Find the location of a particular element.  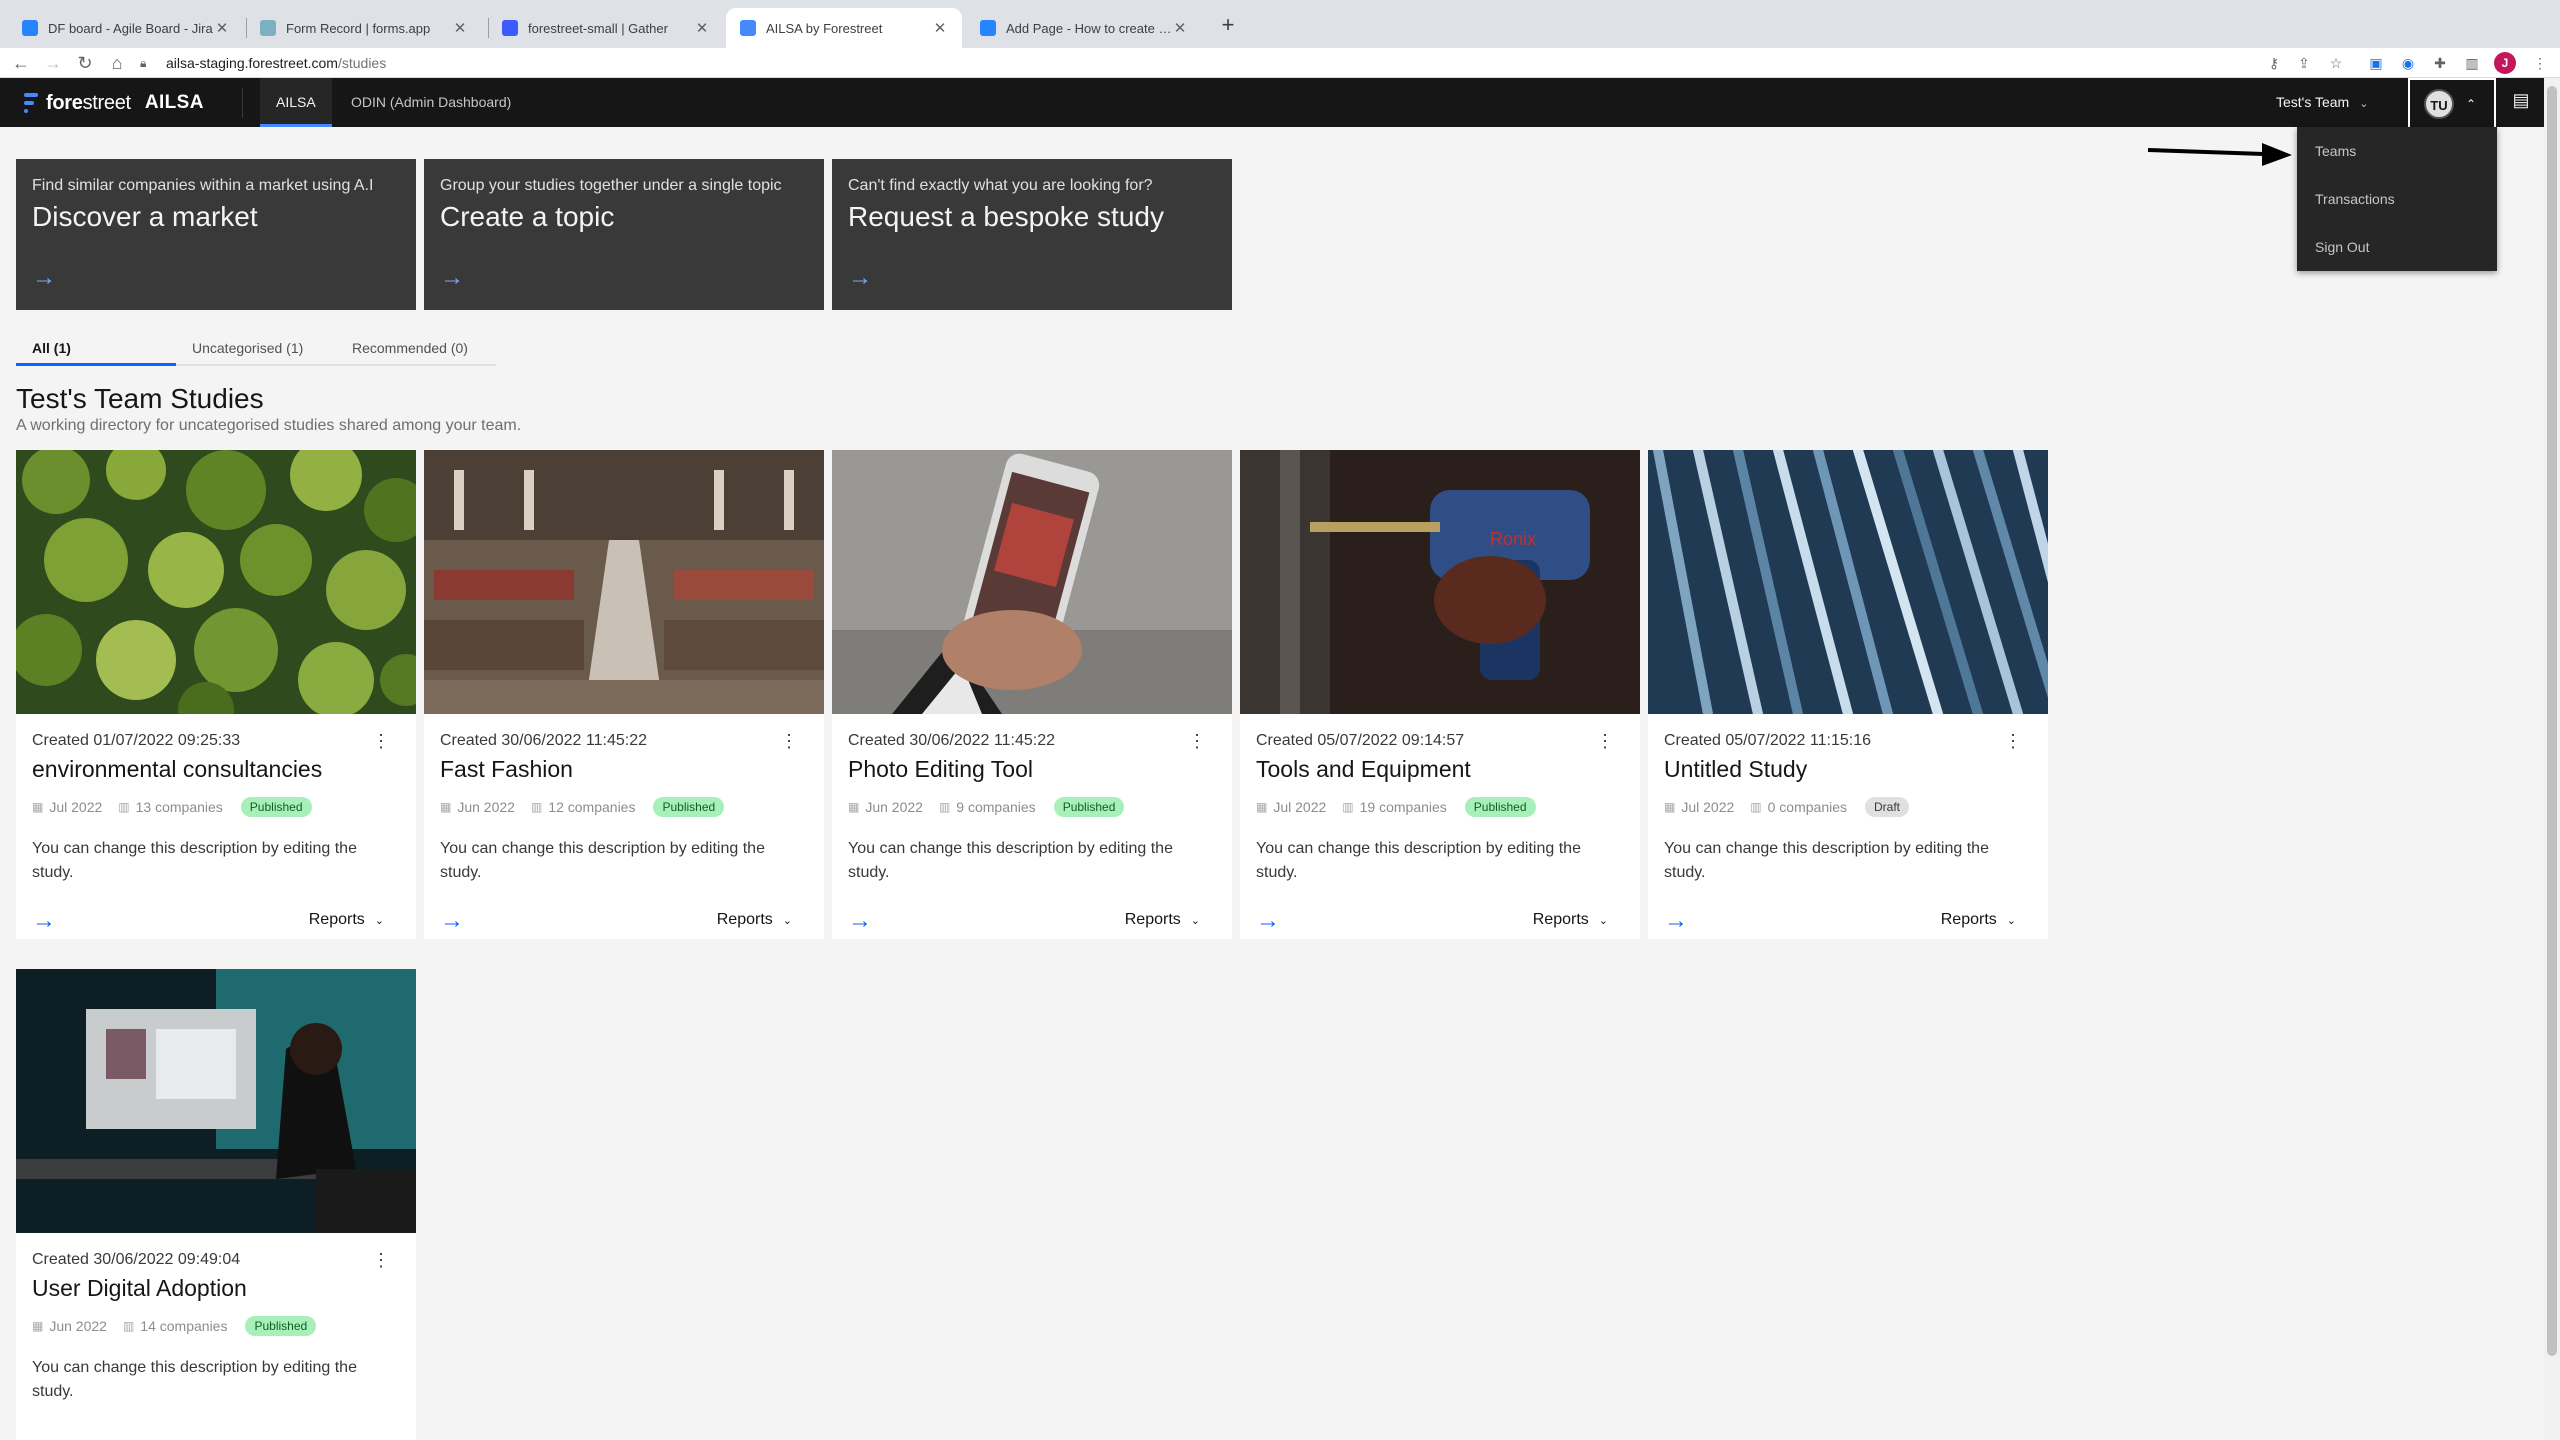

browser-tab: DF board - Agile Board - Jira ✕ is located at coordinates (126, 28).